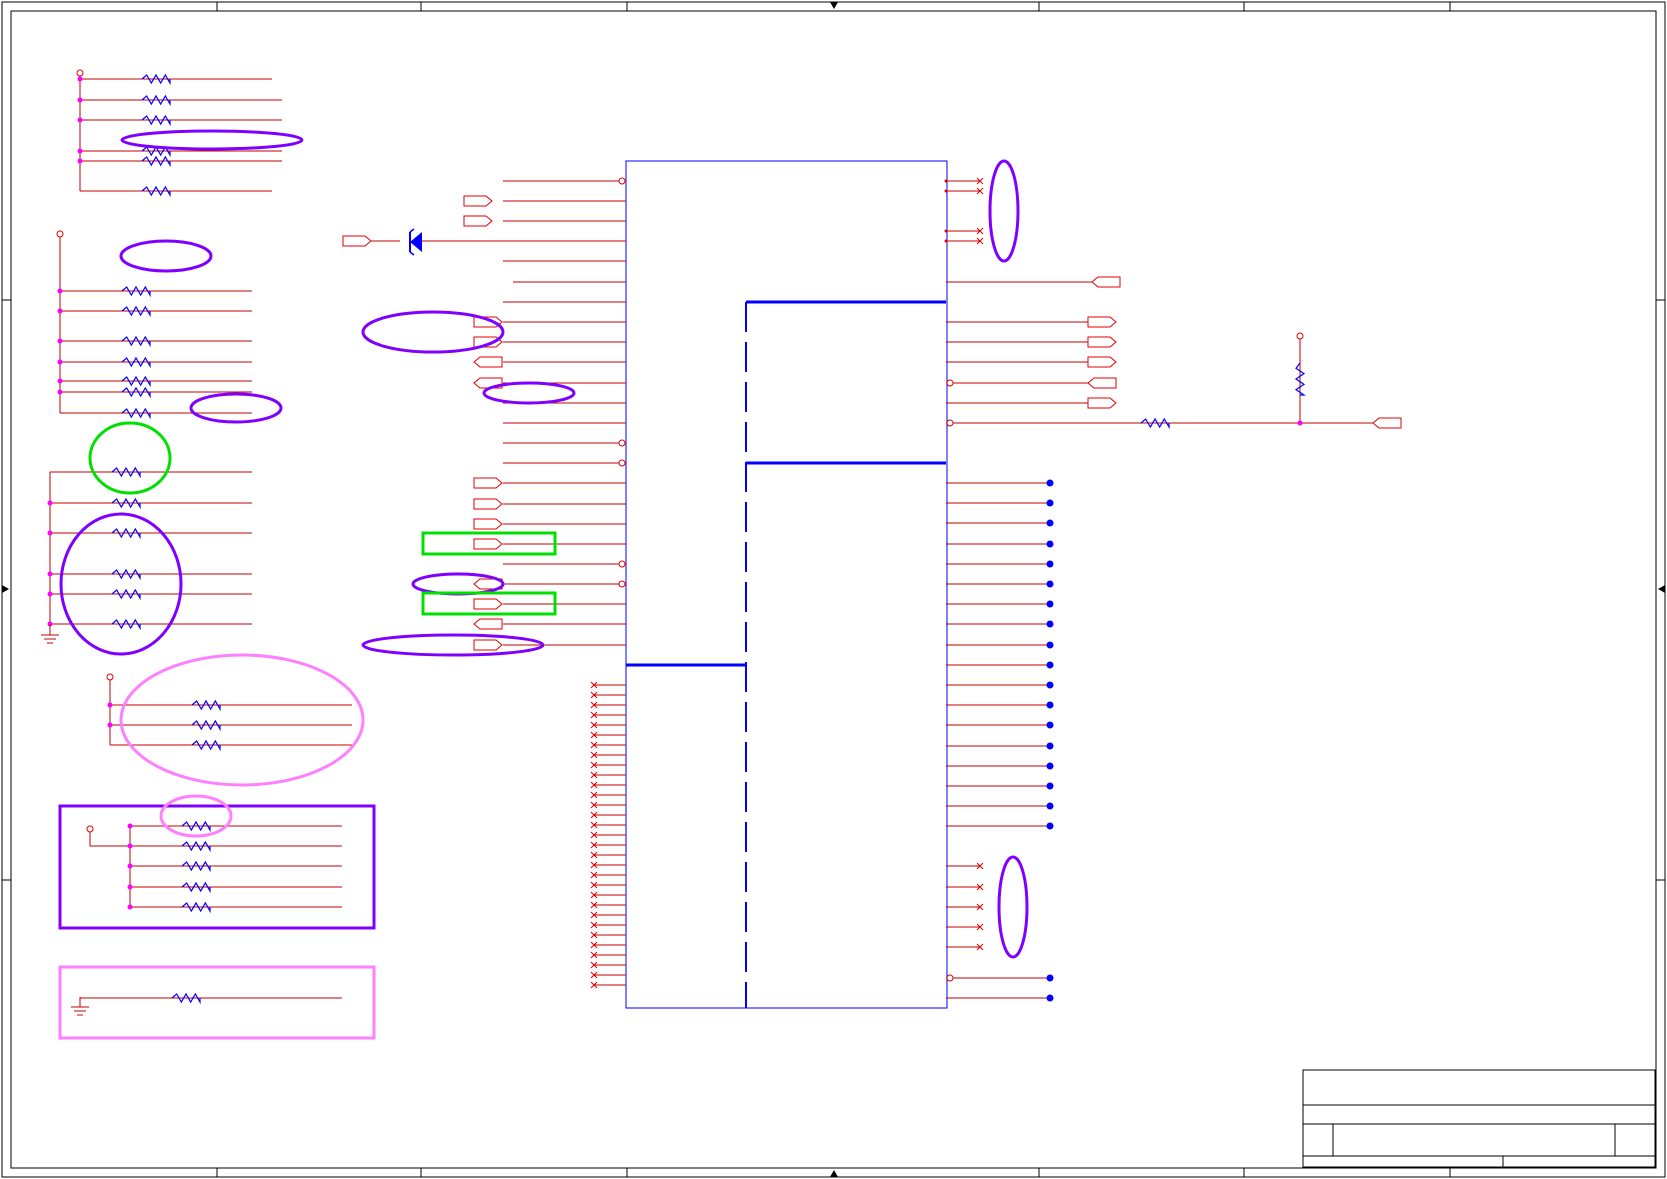 The image size is (1667, 1179). What do you see at coordinates (1479, 1118) in the screenshot?
I see `title-block` at bounding box center [1479, 1118].